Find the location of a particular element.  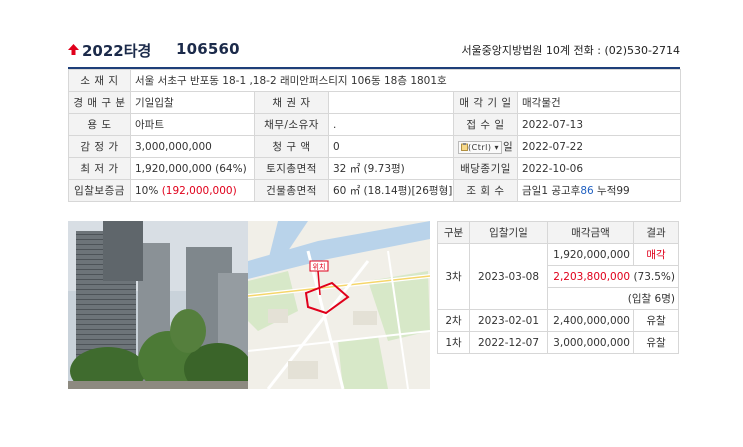

bid-header-price: 매각금액 is located at coordinates (590, 232).